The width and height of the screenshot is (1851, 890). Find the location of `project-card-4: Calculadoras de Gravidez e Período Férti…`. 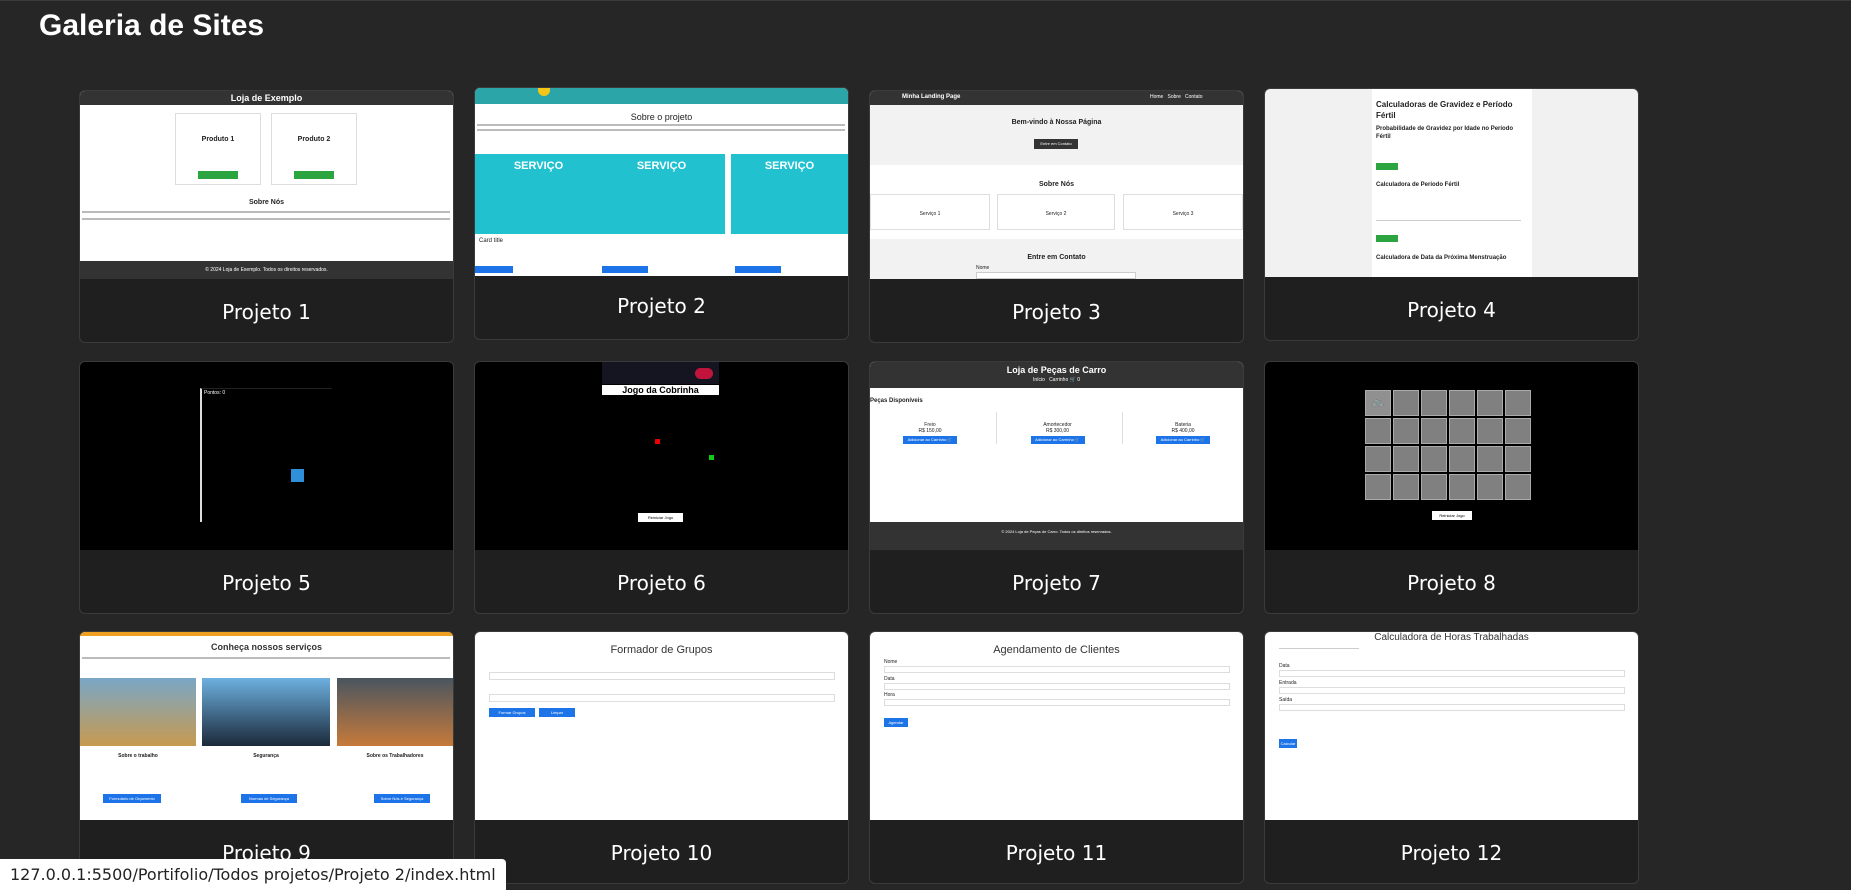

project-card-4: Calculadoras de Gravidez e Período Férti… is located at coordinates (1451, 214).